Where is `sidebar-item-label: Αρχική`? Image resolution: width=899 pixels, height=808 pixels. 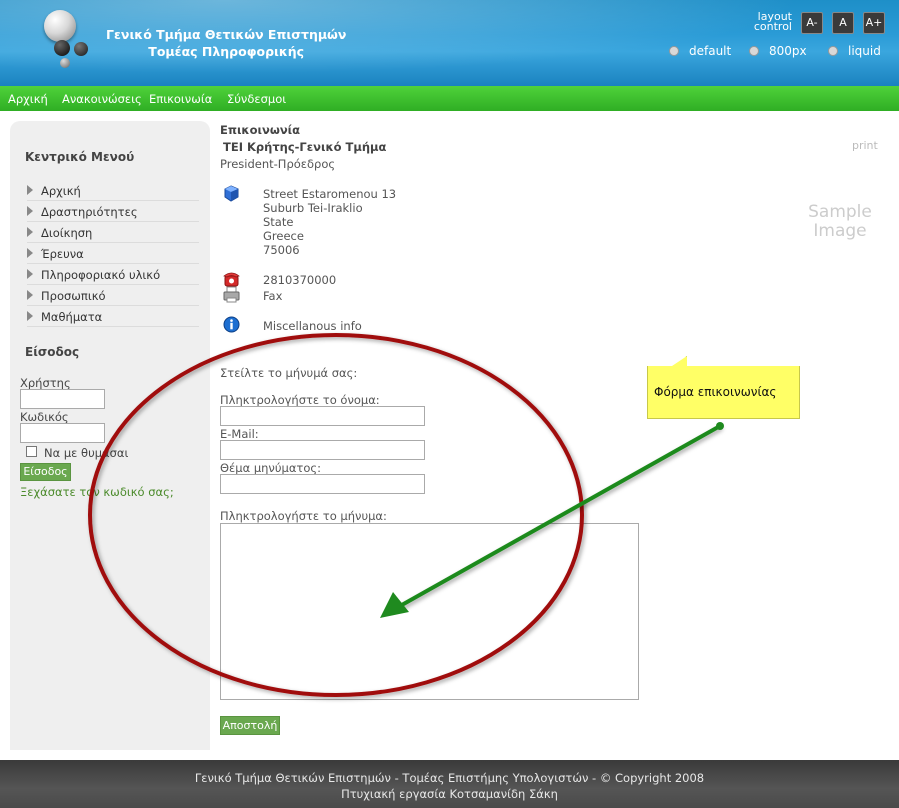
sidebar-item-label: Αρχική is located at coordinates (61, 191).